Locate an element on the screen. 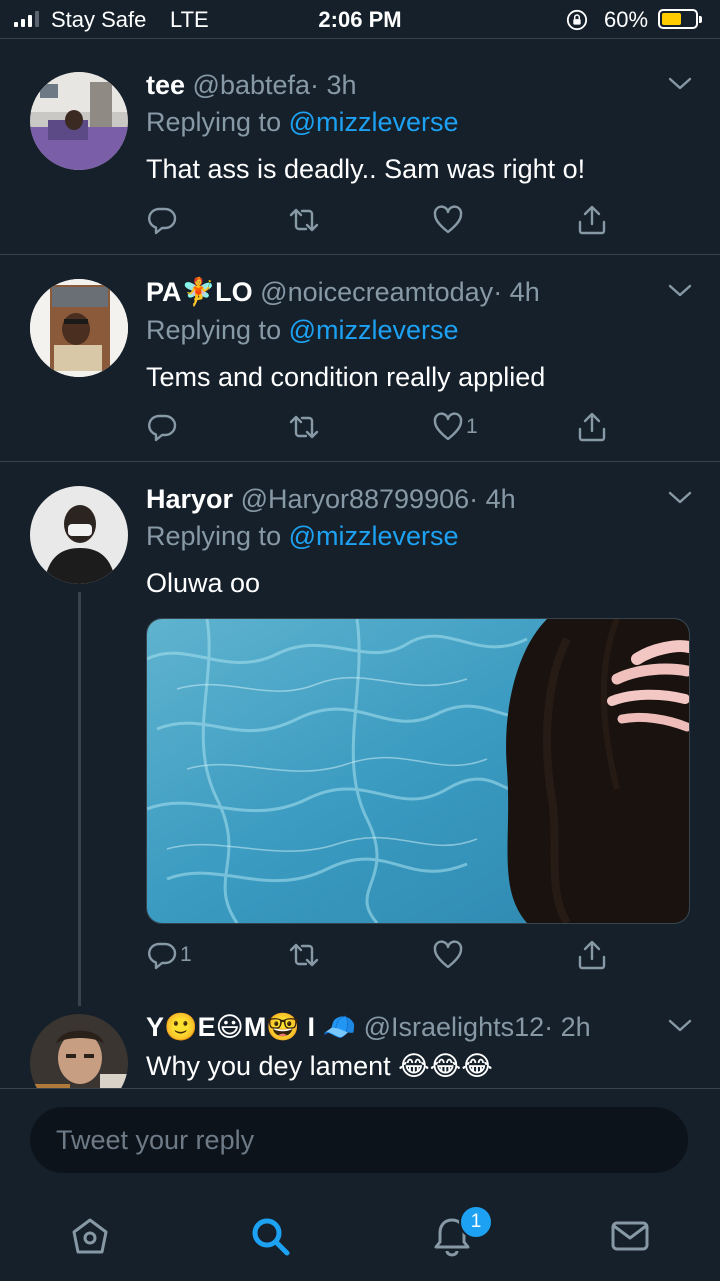  home-icon is located at coordinates (90, 1236).